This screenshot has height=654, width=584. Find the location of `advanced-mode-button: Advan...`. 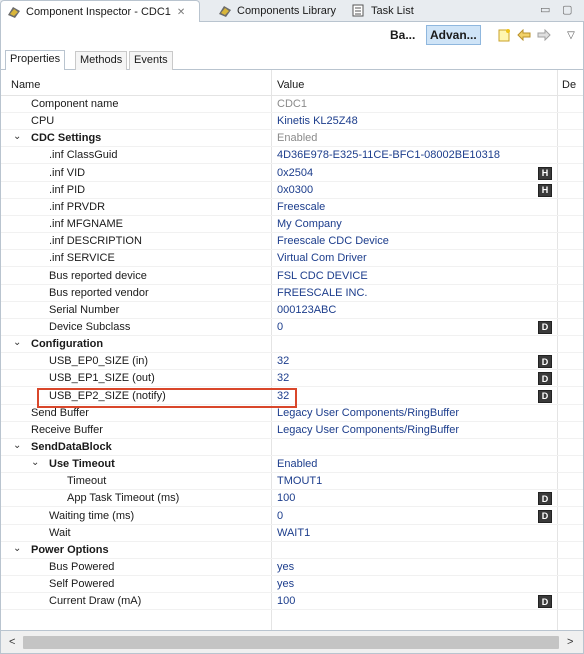

advanced-mode-button: Advan... is located at coordinates (453, 35).